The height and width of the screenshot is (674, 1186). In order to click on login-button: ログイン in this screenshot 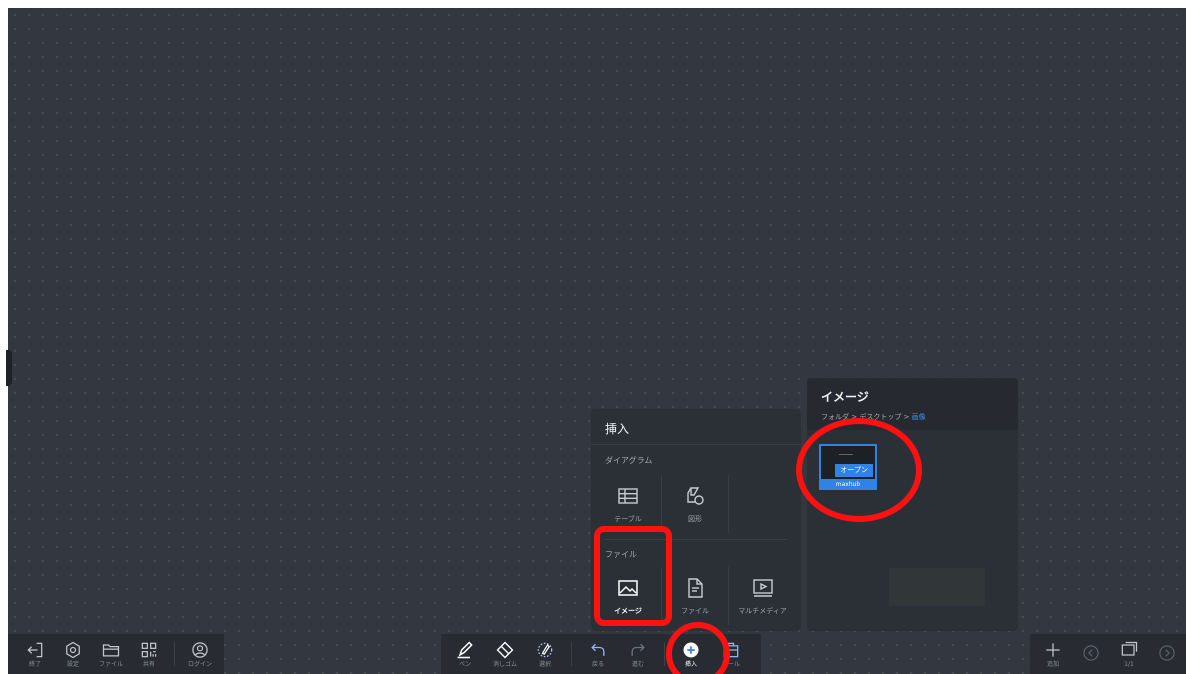, I will do `click(200, 654)`.